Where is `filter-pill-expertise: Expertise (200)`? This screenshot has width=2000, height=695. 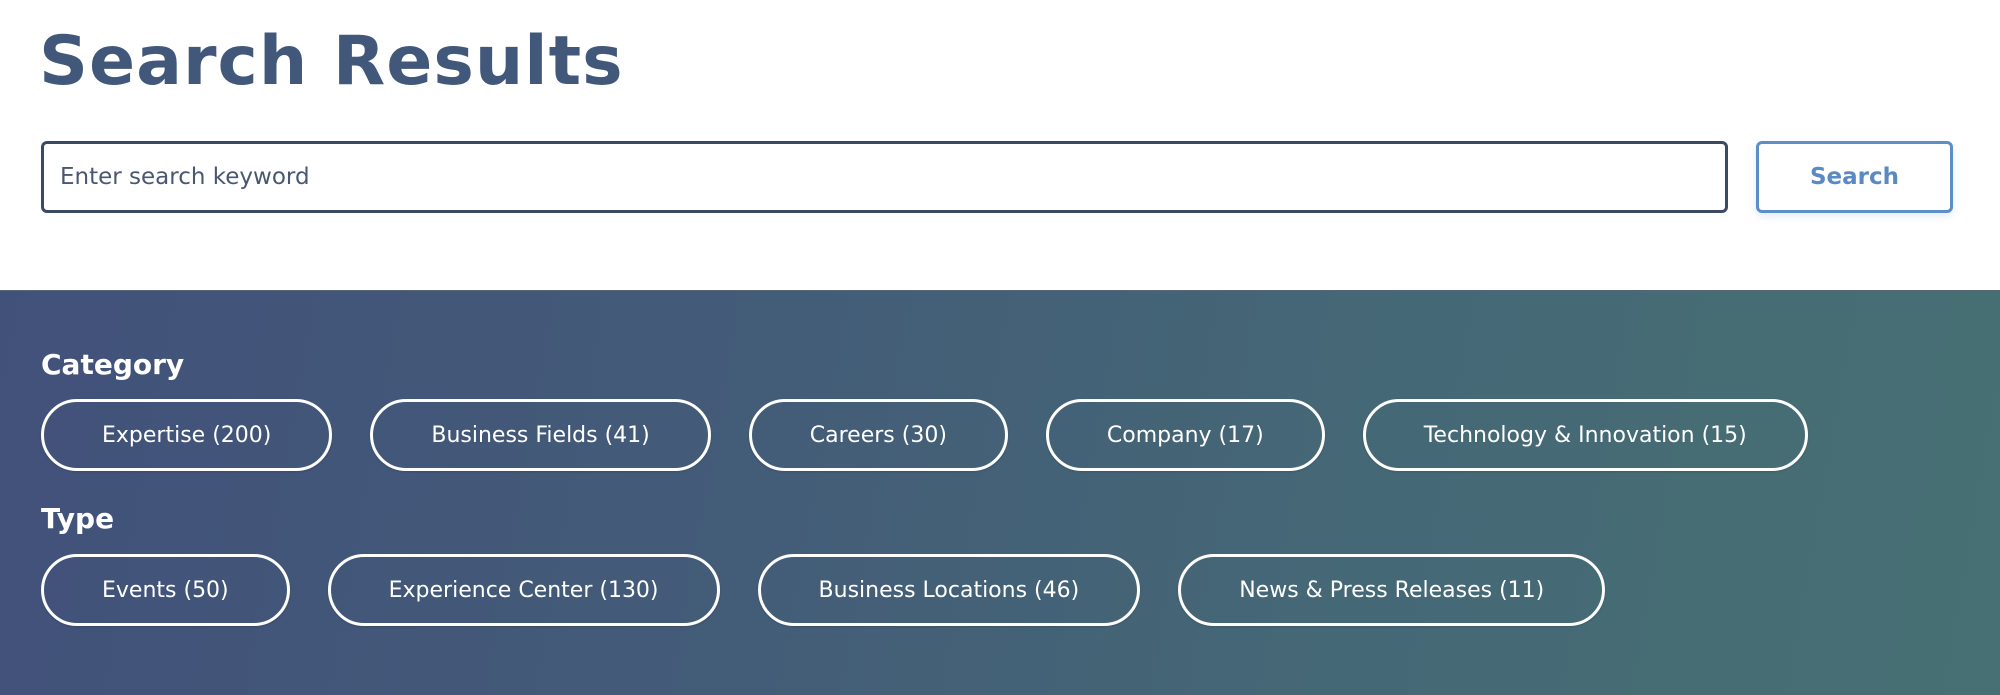 filter-pill-expertise: Expertise (200) is located at coordinates (187, 435).